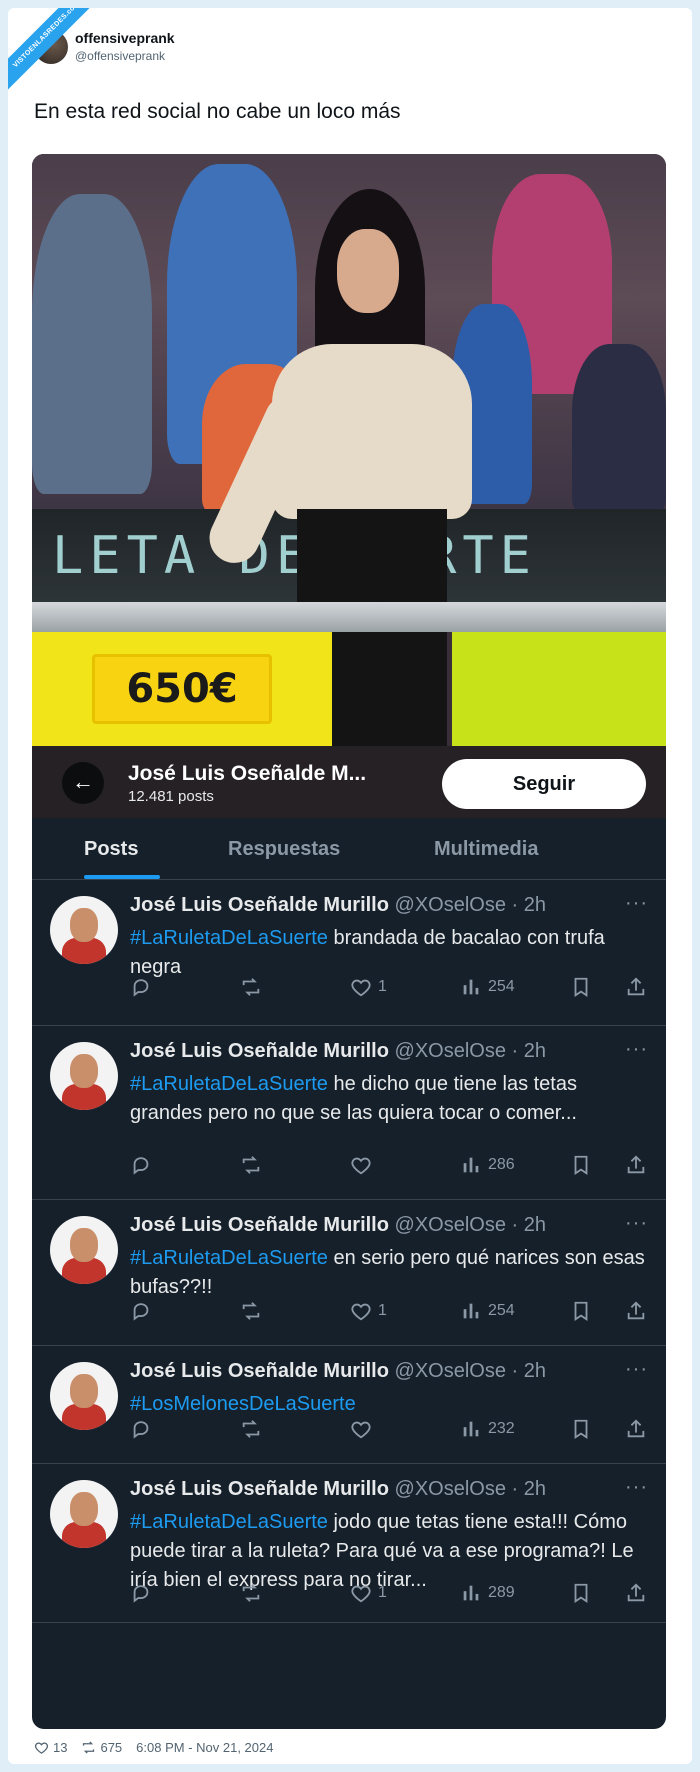  I want to click on post-body: #LosMelonesDeLaSuerte, so click(390, 1404).